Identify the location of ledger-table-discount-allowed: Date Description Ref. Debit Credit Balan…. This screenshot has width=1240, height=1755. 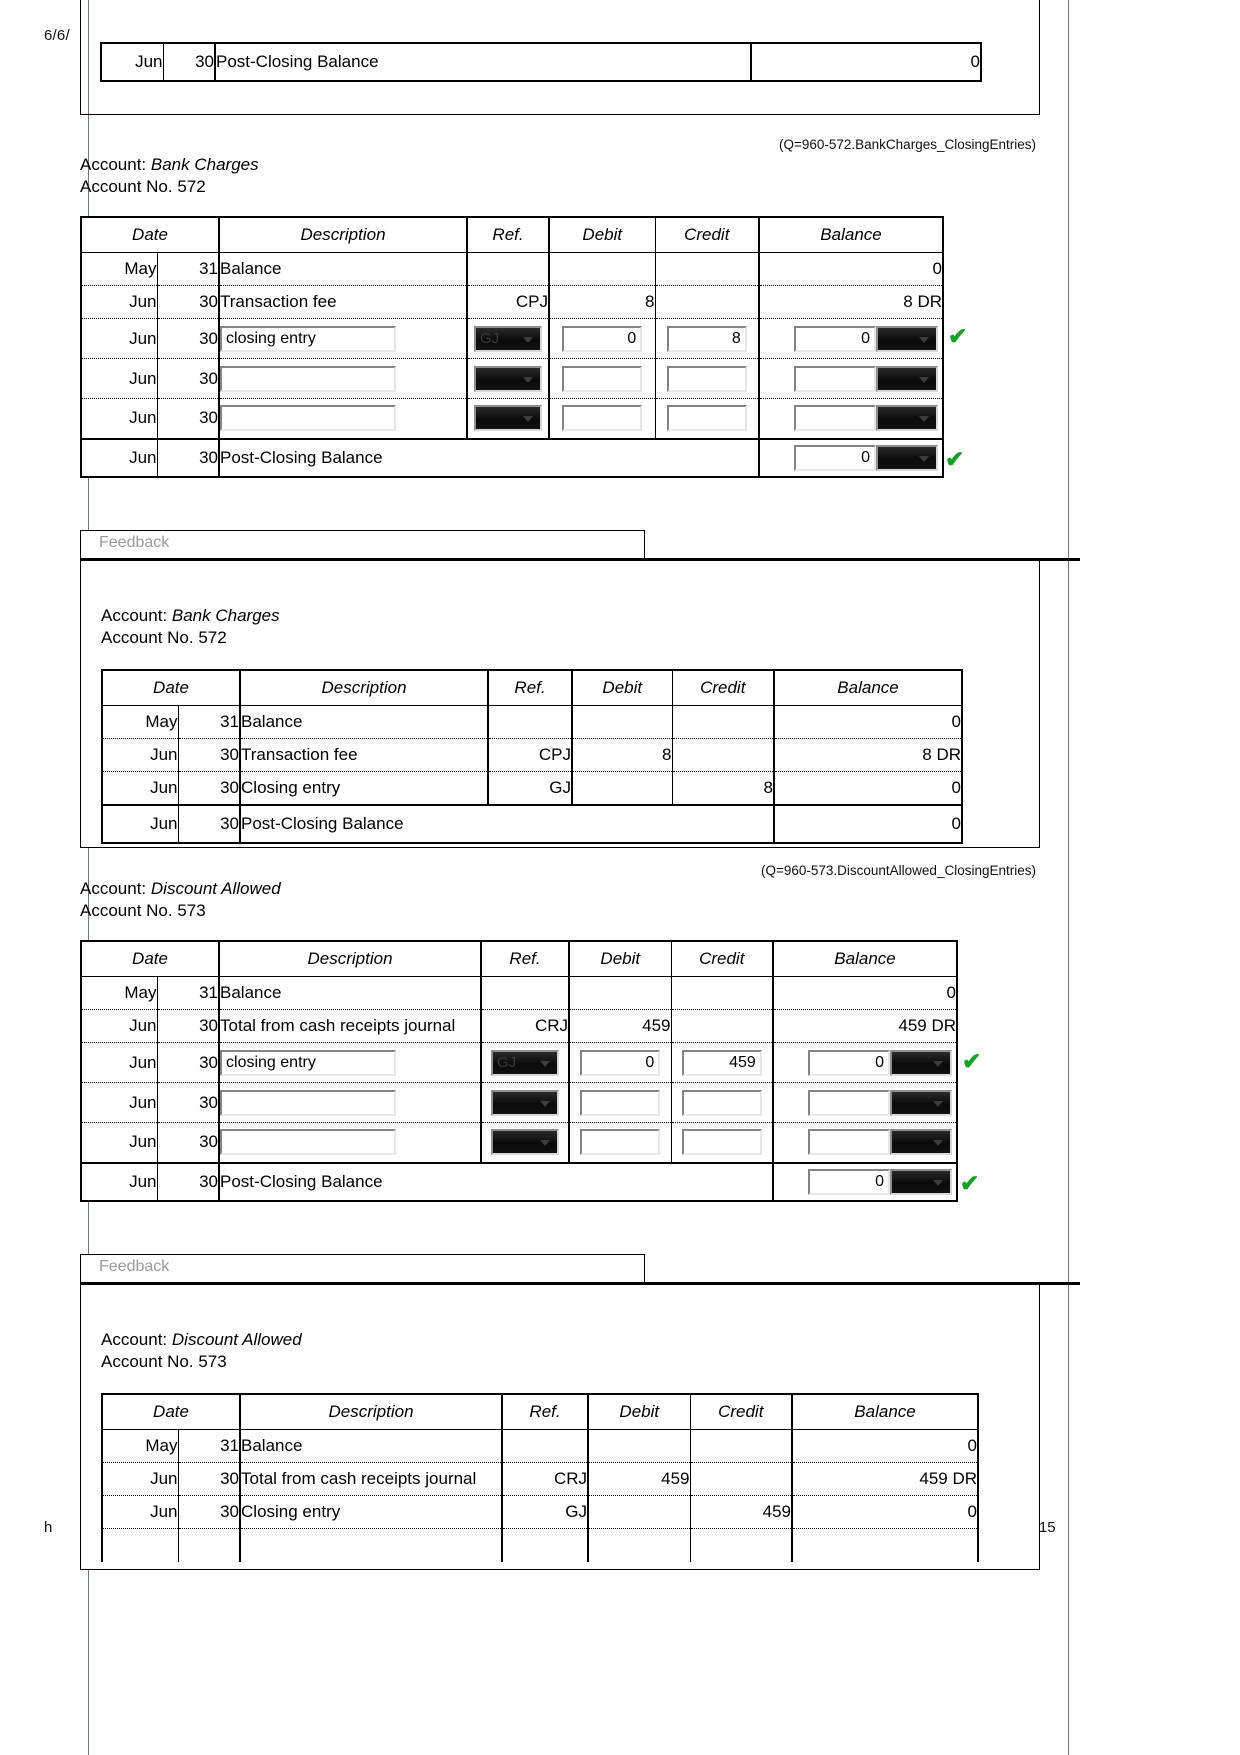
(519, 1071).